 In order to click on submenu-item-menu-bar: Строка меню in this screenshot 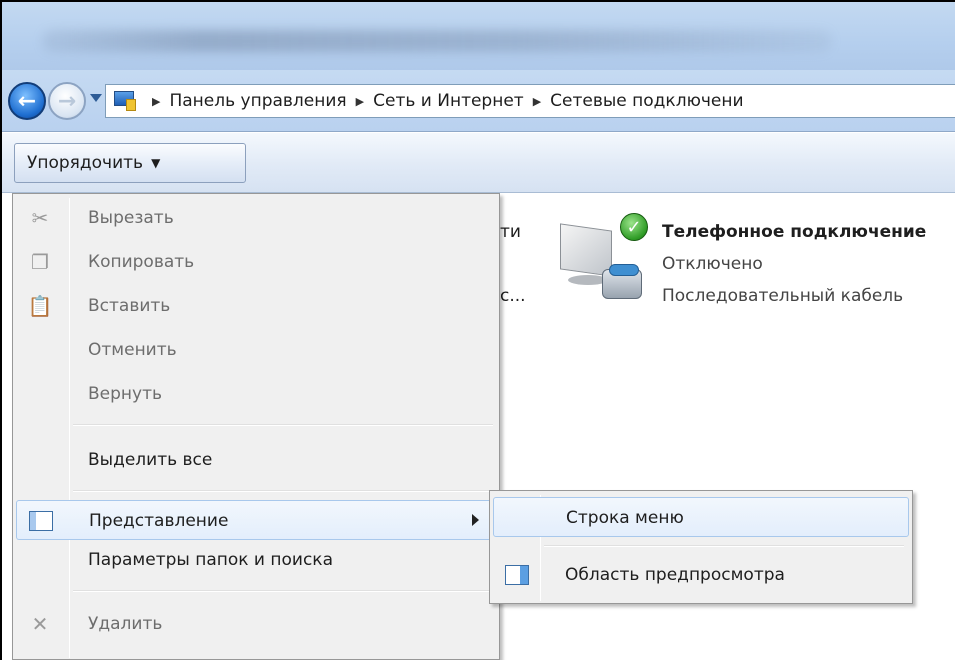, I will do `click(701, 517)`.